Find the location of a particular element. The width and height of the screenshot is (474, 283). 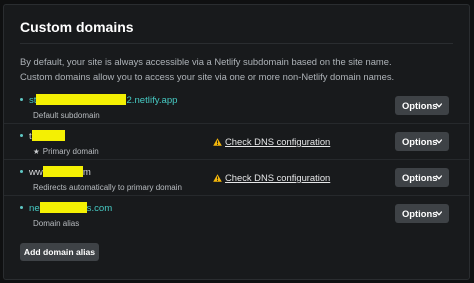

domain-name: st 2.netlify.app is located at coordinates (99, 100).